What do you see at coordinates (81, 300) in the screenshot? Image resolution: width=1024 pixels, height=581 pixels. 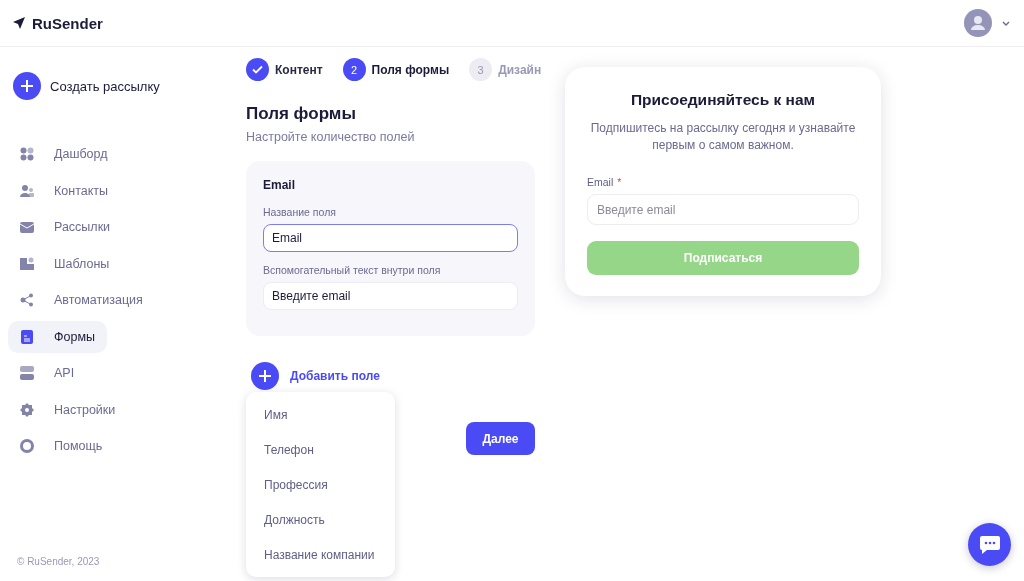 I see `nav-item: Автоматизация` at bounding box center [81, 300].